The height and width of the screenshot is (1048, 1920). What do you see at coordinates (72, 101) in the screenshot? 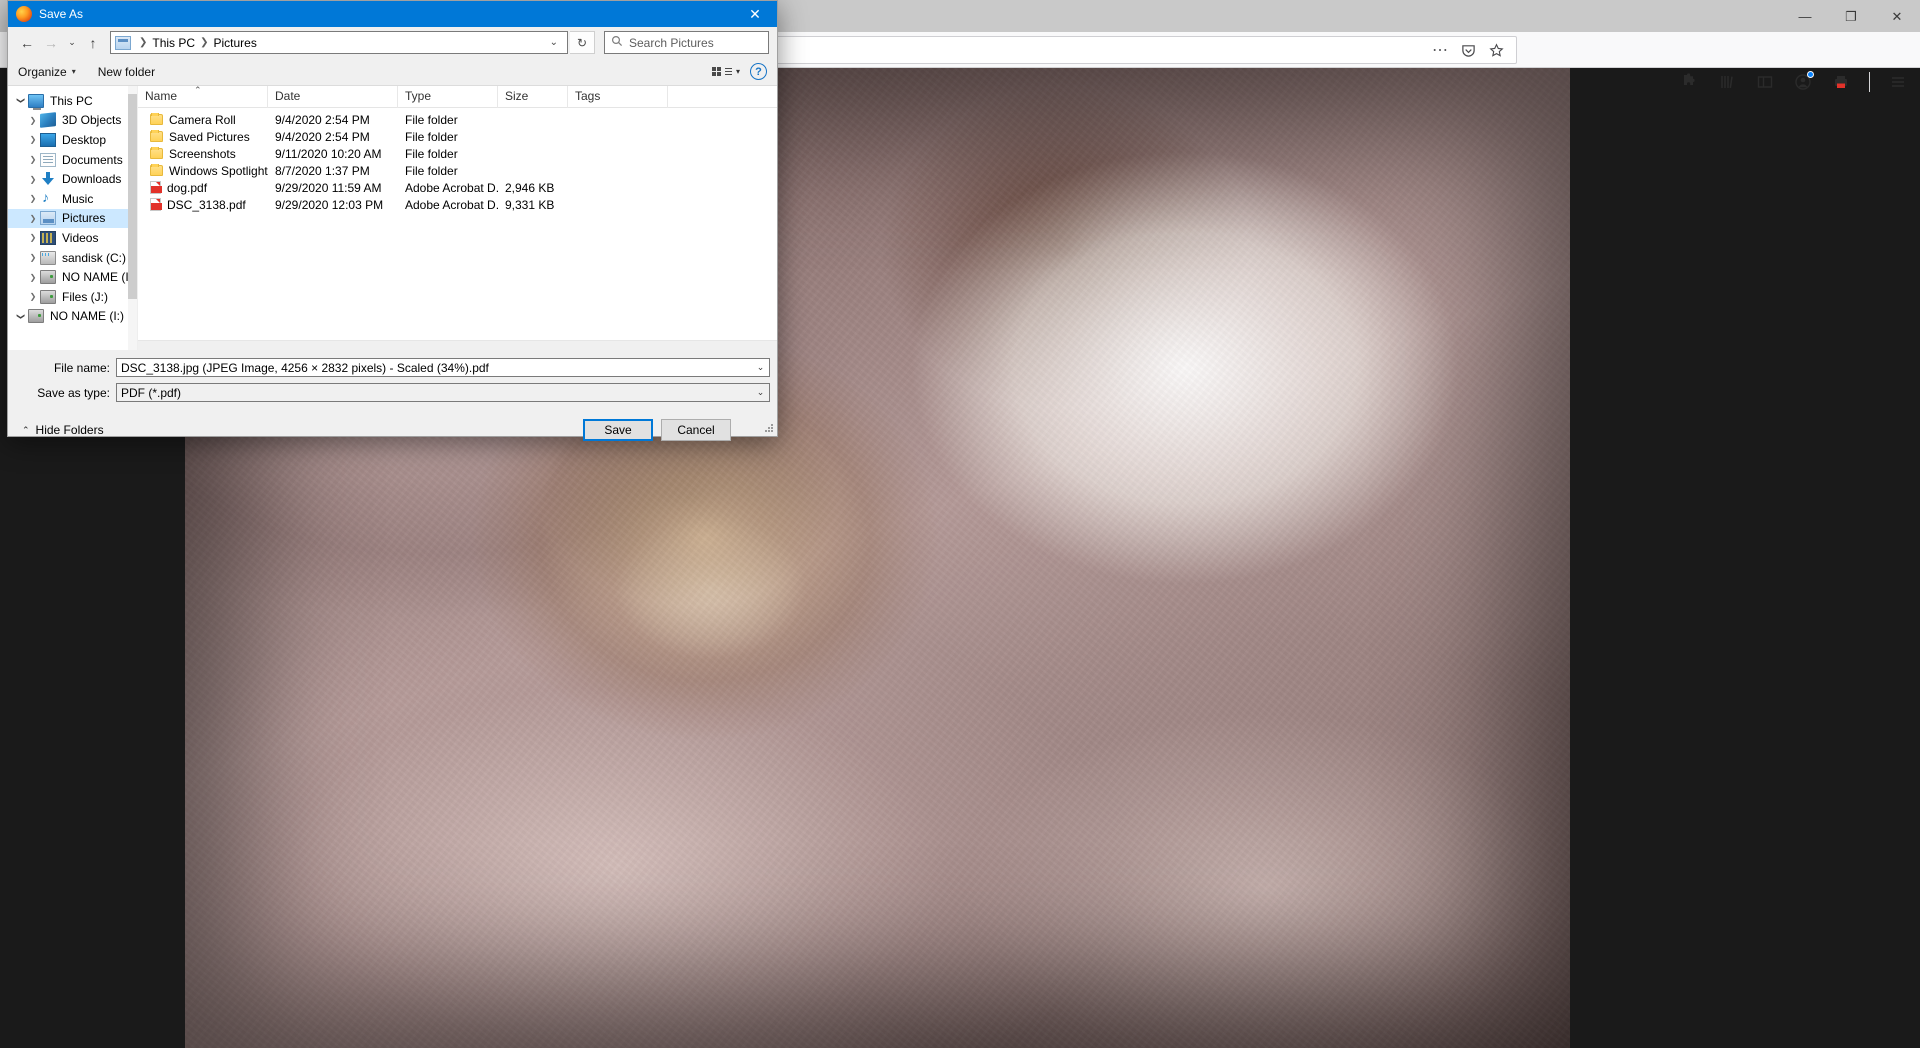
I see `sidebar-item-this-pc: ❯ This PC` at bounding box center [72, 101].